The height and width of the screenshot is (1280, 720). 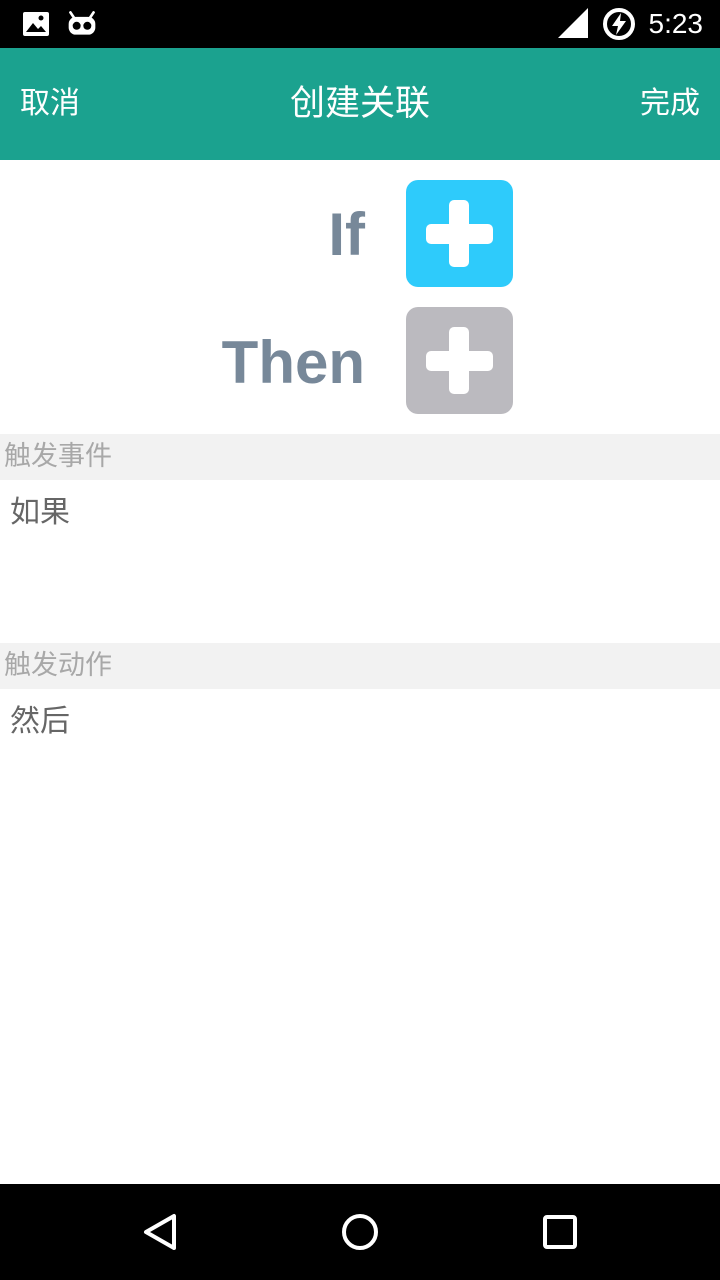 What do you see at coordinates (676, 23) in the screenshot?
I see `status-time: 5:23` at bounding box center [676, 23].